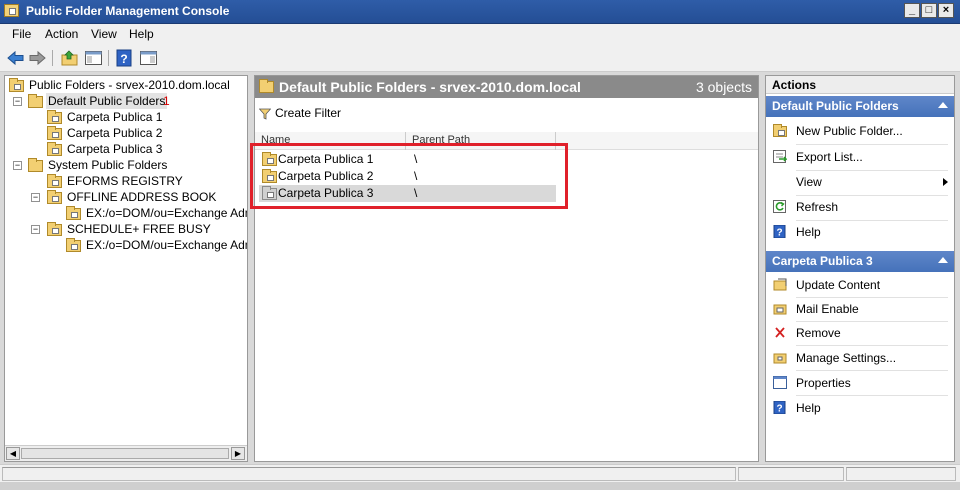 The image size is (960, 490). Describe the element at coordinates (61, 34) in the screenshot. I see `menu-action: Action` at that location.